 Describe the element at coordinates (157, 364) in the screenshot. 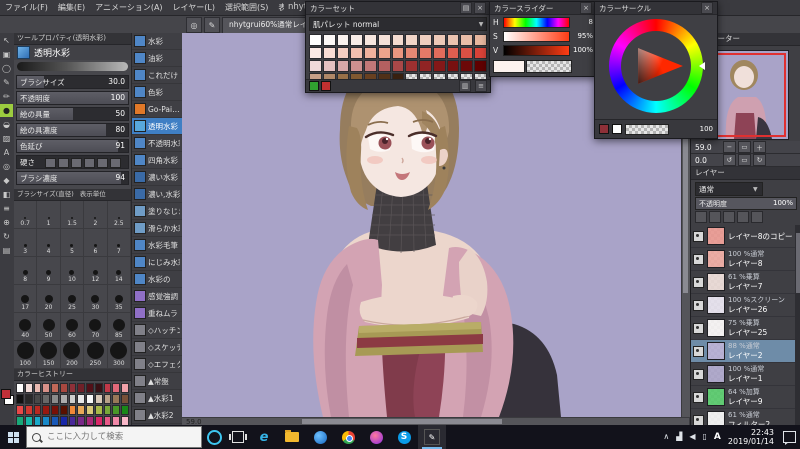

I see `brush-item-◇エフェクト: ◇エフェクト` at that location.